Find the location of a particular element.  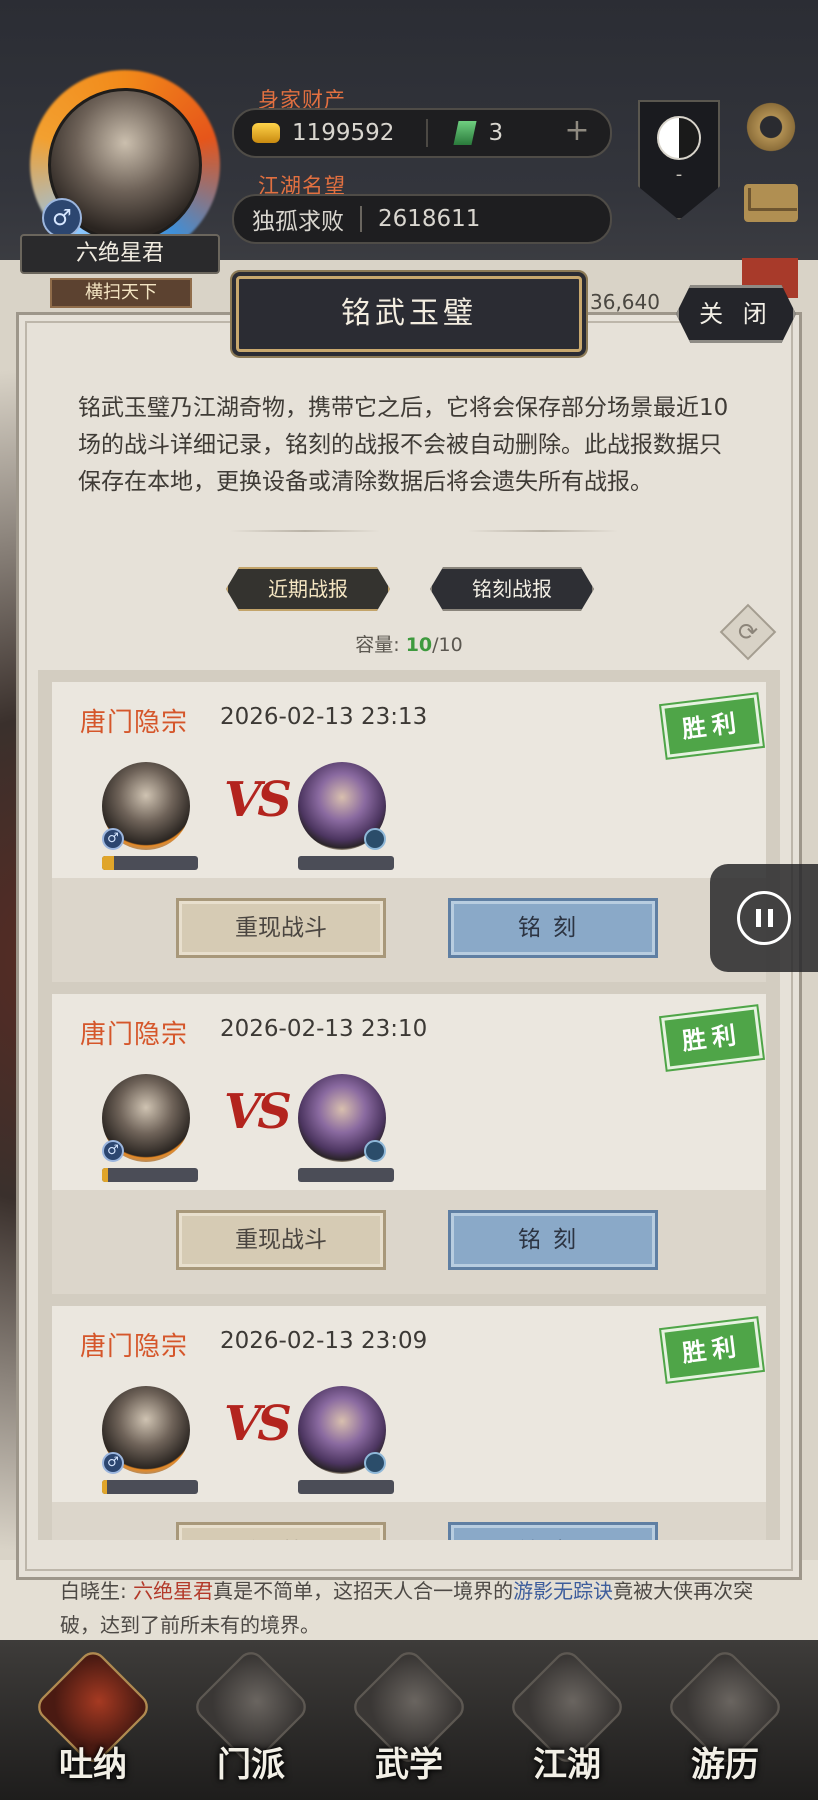

capacity-text: 容量: 10/10 is located at coordinates (409, 643).